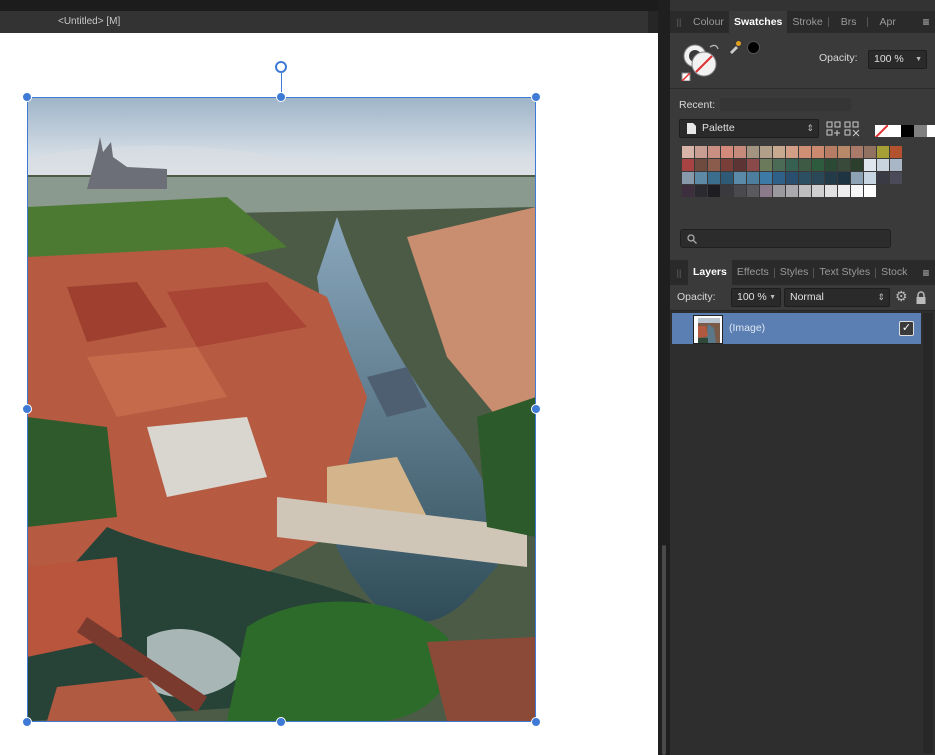 This screenshot has width=935, height=755. Describe the element at coordinates (27, 409) in the screenshot. I see `handle-middle-left` at that location.